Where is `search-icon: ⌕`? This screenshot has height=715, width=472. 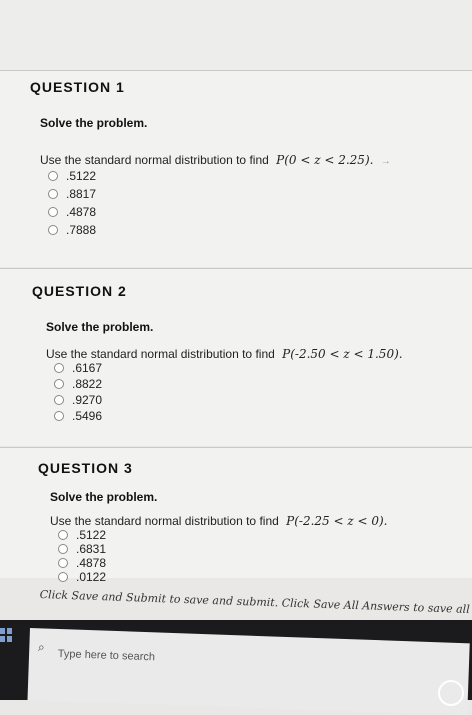 search-icon: ⌕ is located at coordinates (41, 647).